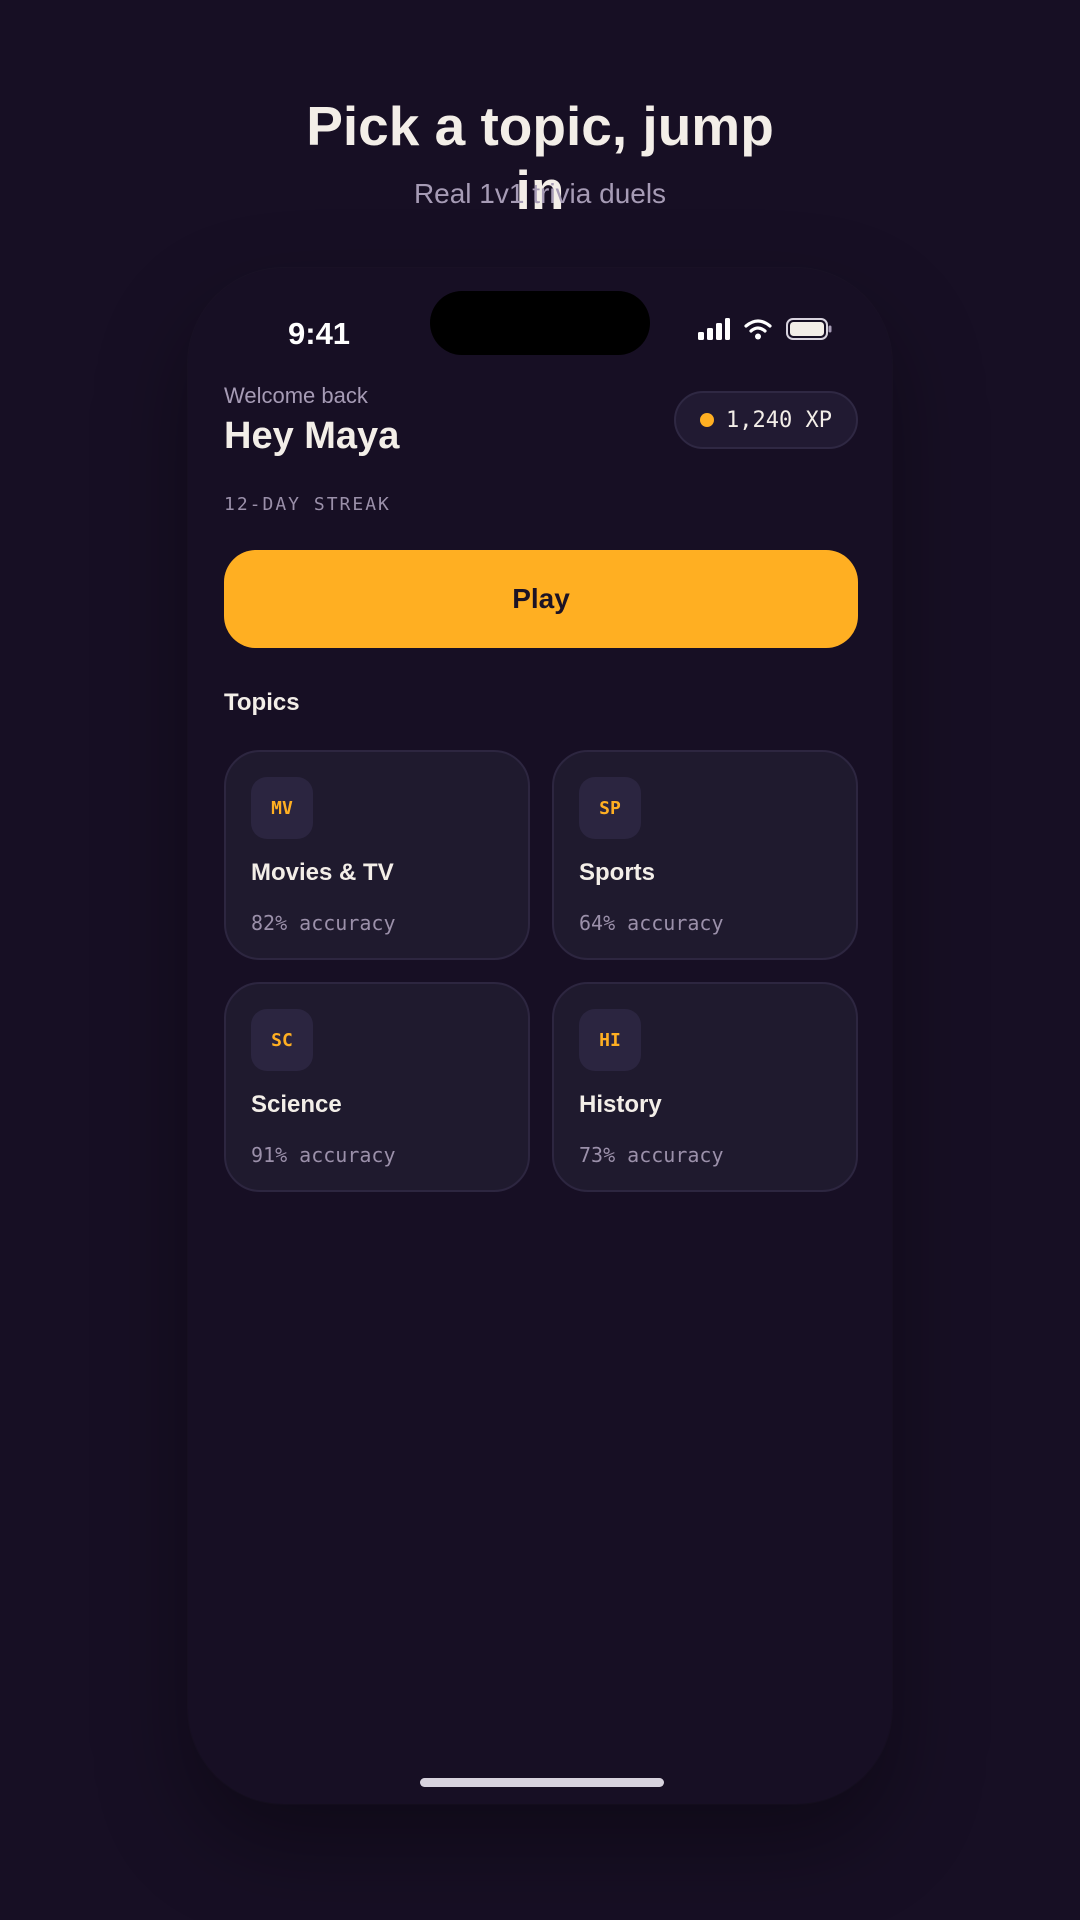 Image resolution: width=1080 pixels, height=1920 pixels. What do you see at coordinates (620, 1104) in the screenshot?
I see `topic-name: History` at bounding box center [620, 1104].